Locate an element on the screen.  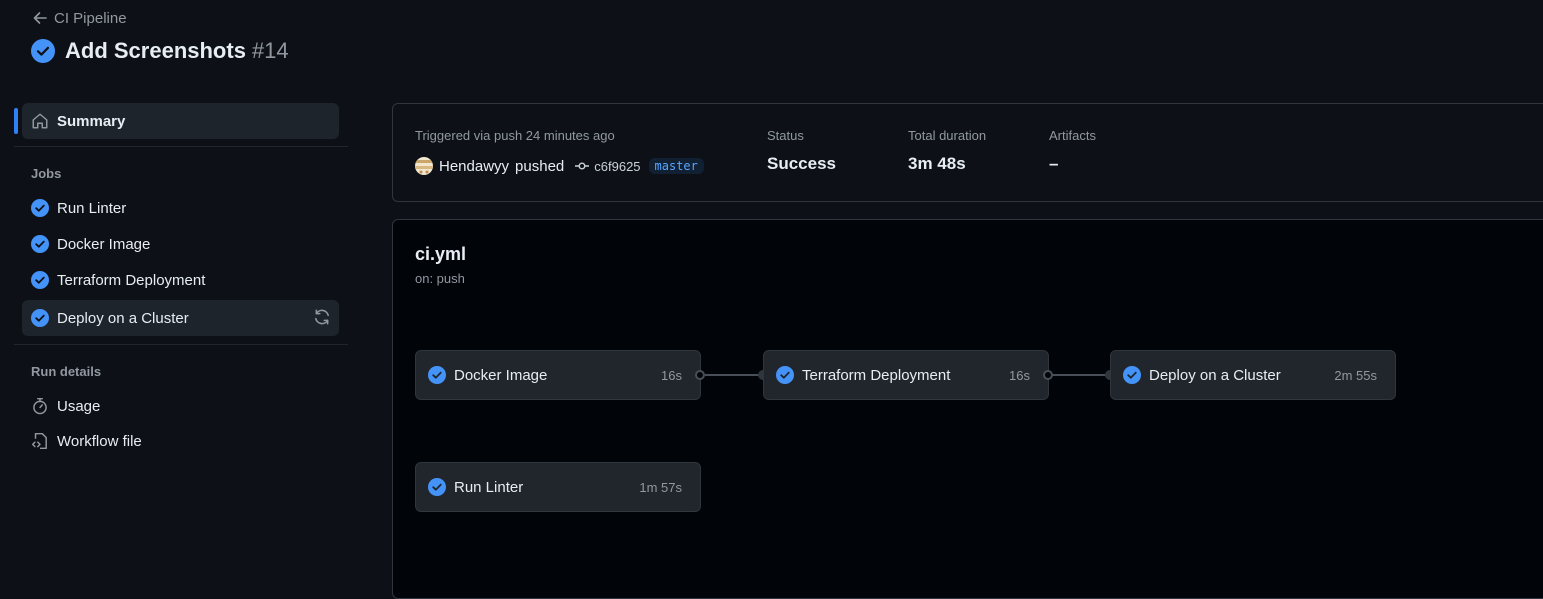
run-number: #14 is located at coordinates (270, 50).